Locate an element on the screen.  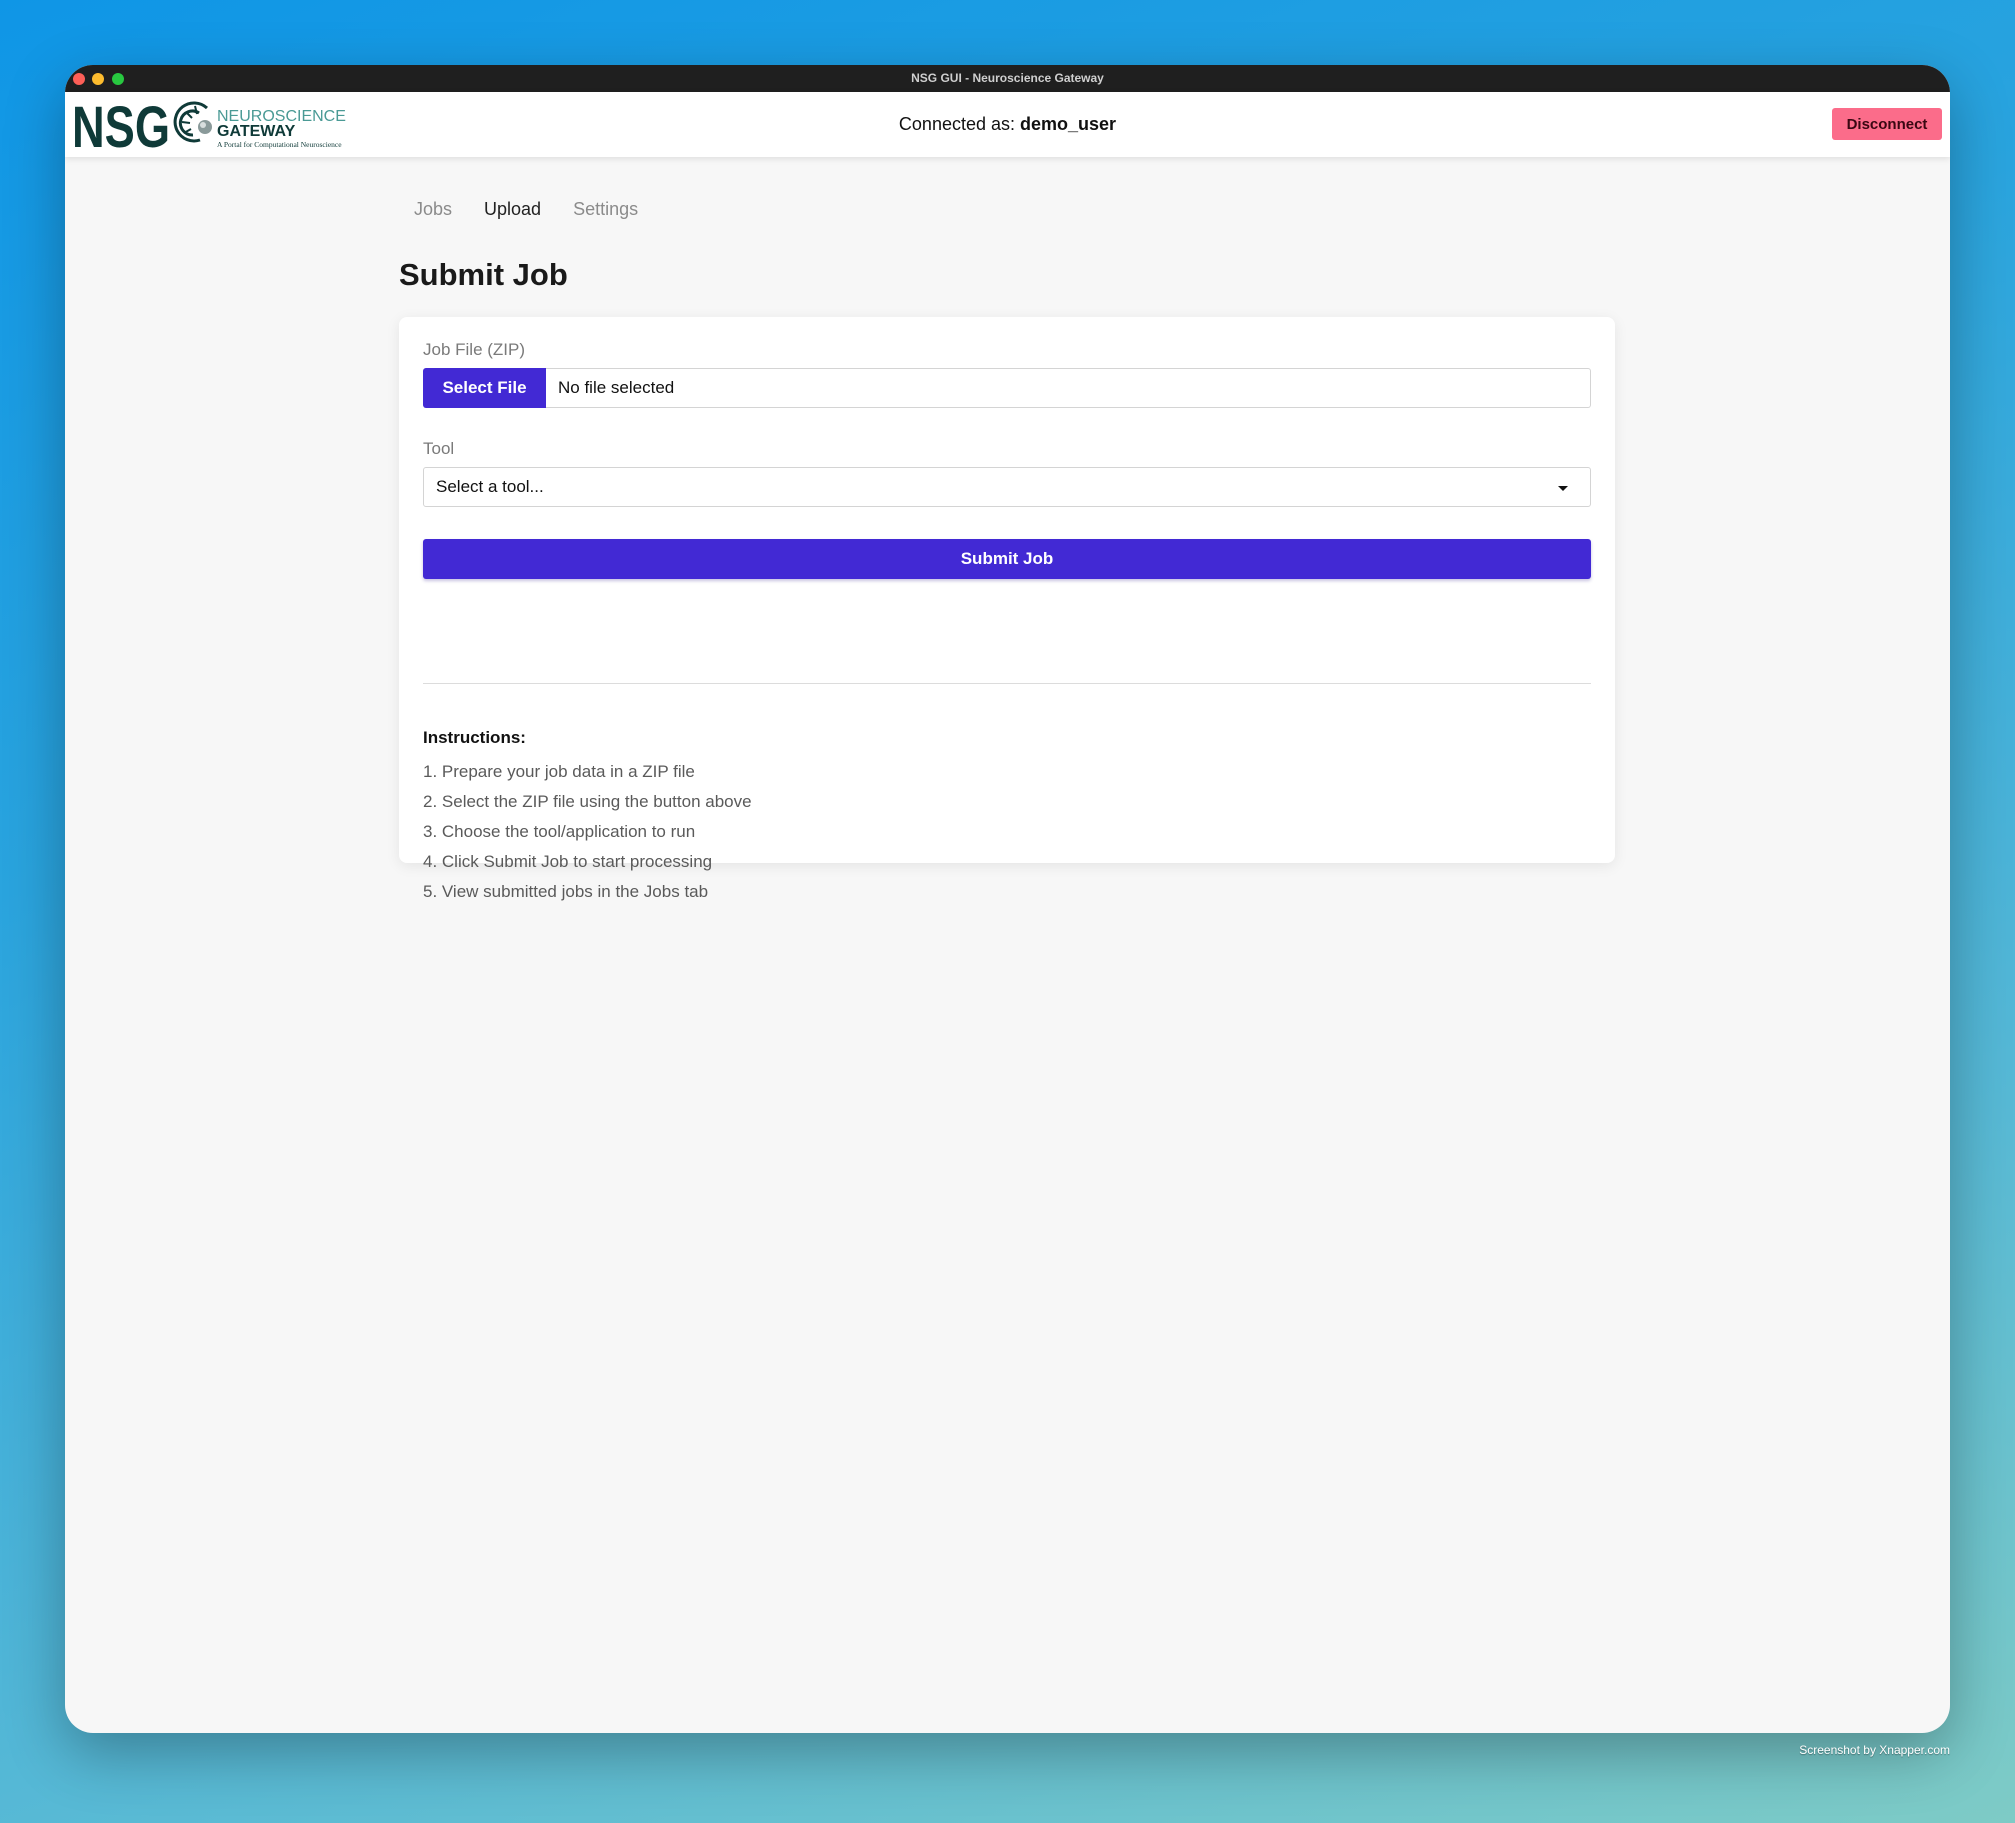
submit-job-button: Submit Job is located at coordinates (1007, 559).